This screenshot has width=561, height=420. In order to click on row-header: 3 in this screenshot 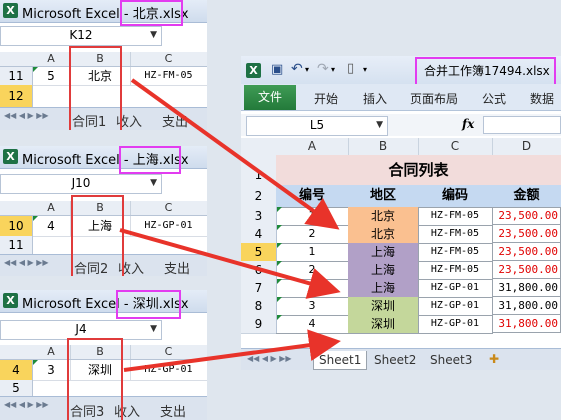, I will do `click(259, 216)`.